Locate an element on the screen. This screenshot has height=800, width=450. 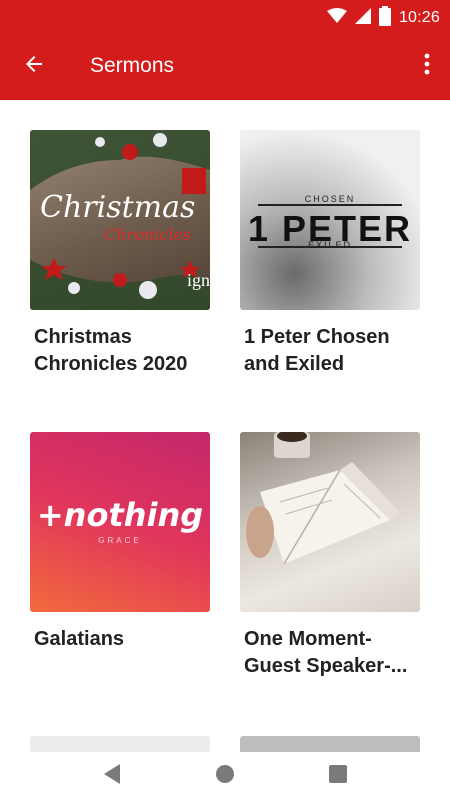
nav-recents-icon is located at coordinates (338, 776).